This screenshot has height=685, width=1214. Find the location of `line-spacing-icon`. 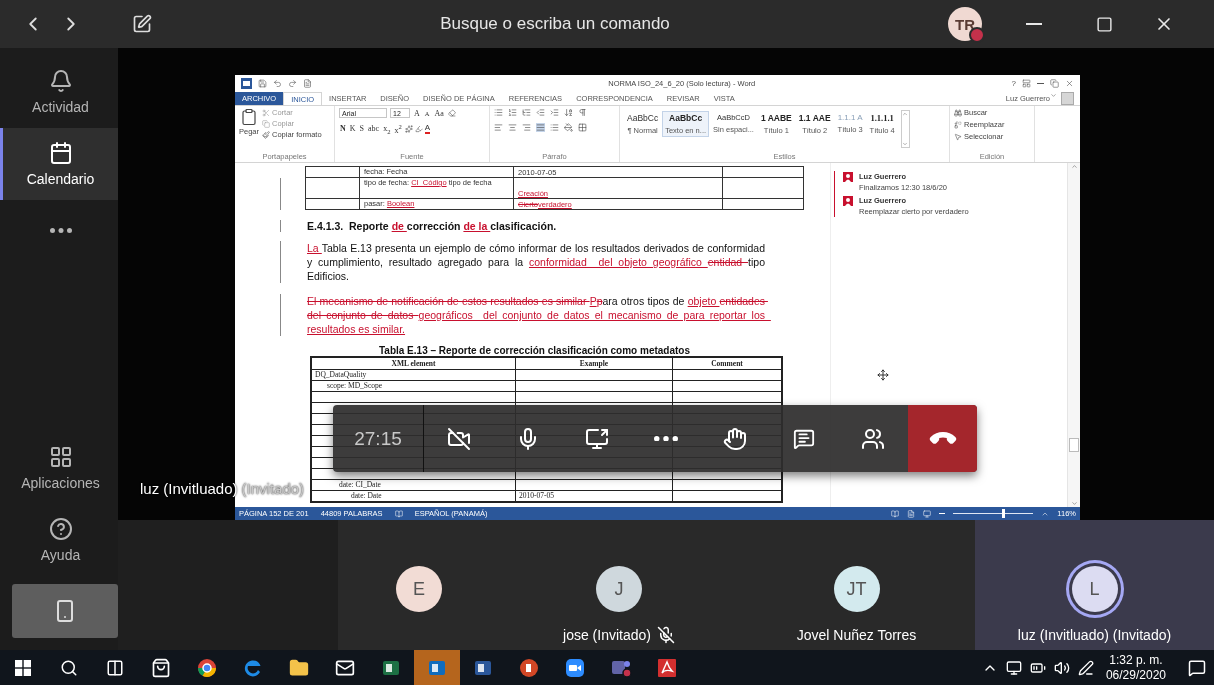

line-spacing-icon is located at coordinates (554, 127).